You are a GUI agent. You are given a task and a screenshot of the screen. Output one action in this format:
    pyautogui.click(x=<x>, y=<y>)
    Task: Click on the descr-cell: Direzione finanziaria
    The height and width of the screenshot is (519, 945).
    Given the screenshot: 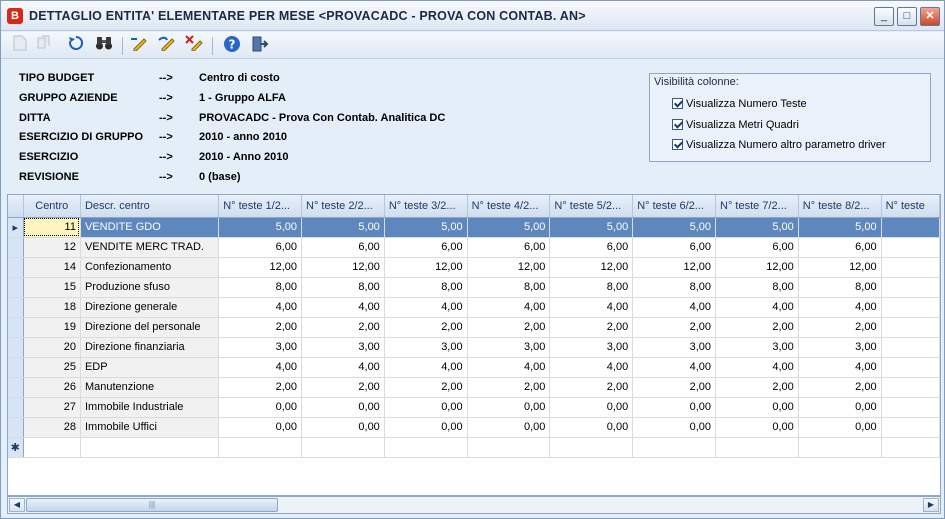 What is the action you would take?
    pyautogui.click(x=150, y=347)
    